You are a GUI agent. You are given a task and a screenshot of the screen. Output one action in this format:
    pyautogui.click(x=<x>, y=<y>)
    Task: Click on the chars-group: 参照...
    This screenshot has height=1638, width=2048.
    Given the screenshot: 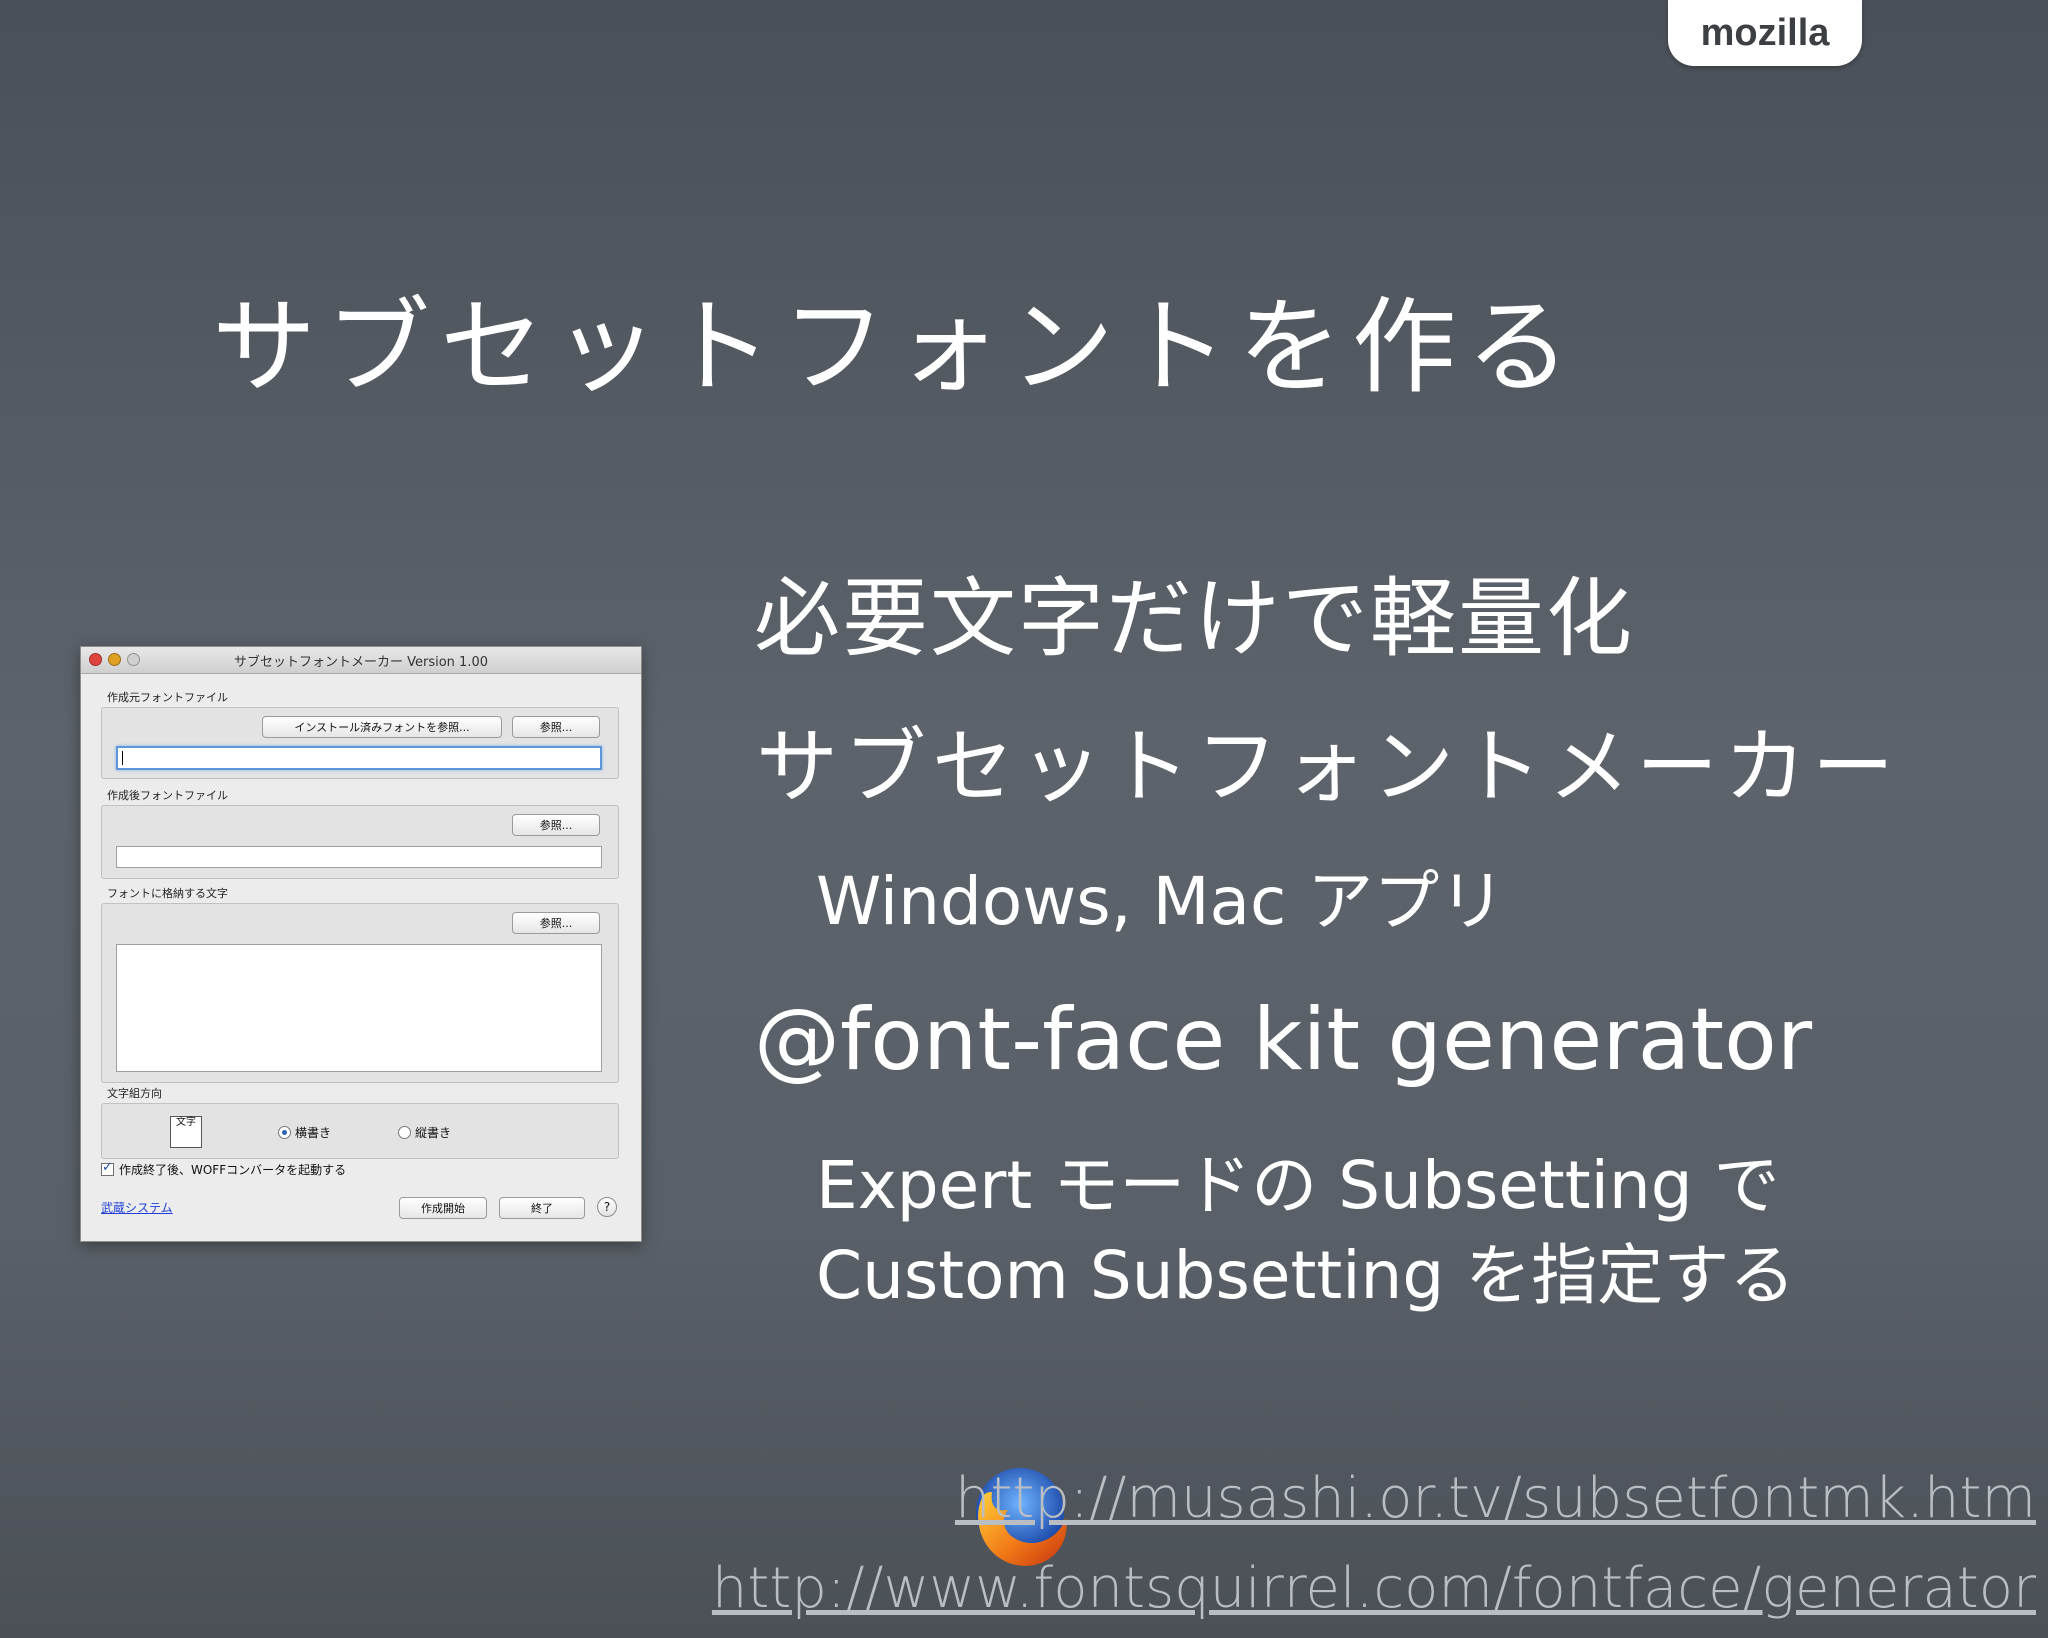 What is the action you would take?
    pyautogui.click(x=360, y=993)
    